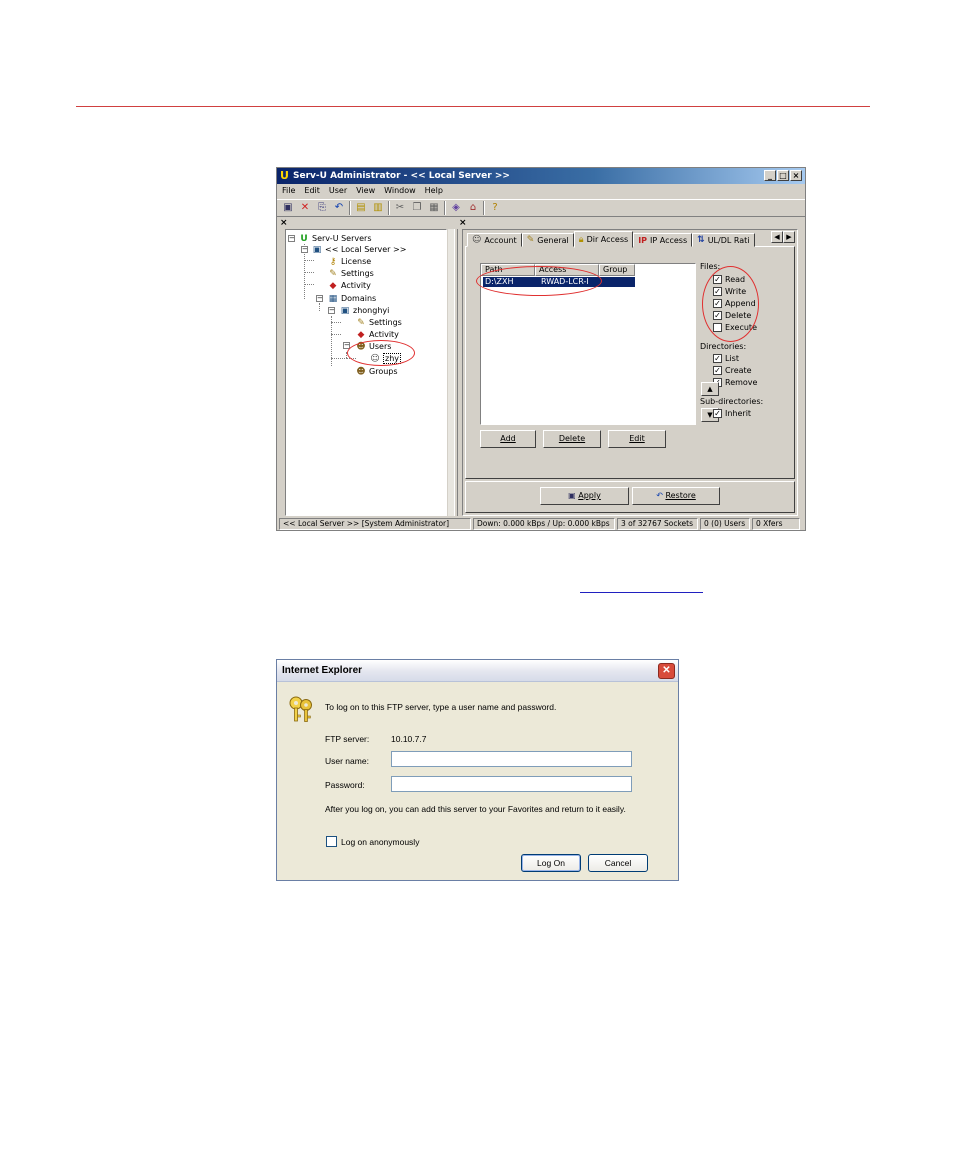  I want to click on pane-splitter, so click(456, 372).